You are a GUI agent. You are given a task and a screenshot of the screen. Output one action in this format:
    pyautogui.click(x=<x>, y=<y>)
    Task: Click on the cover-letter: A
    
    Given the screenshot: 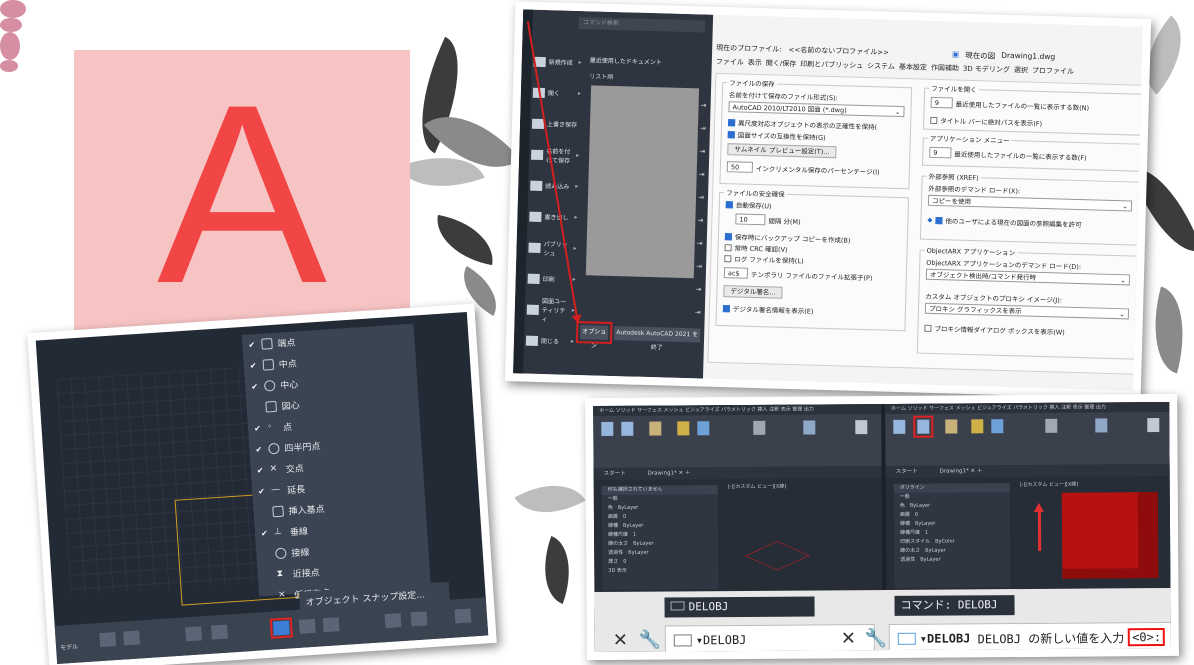 What is the action you would take?
    pyautogui.click(x=242, y=194)
    